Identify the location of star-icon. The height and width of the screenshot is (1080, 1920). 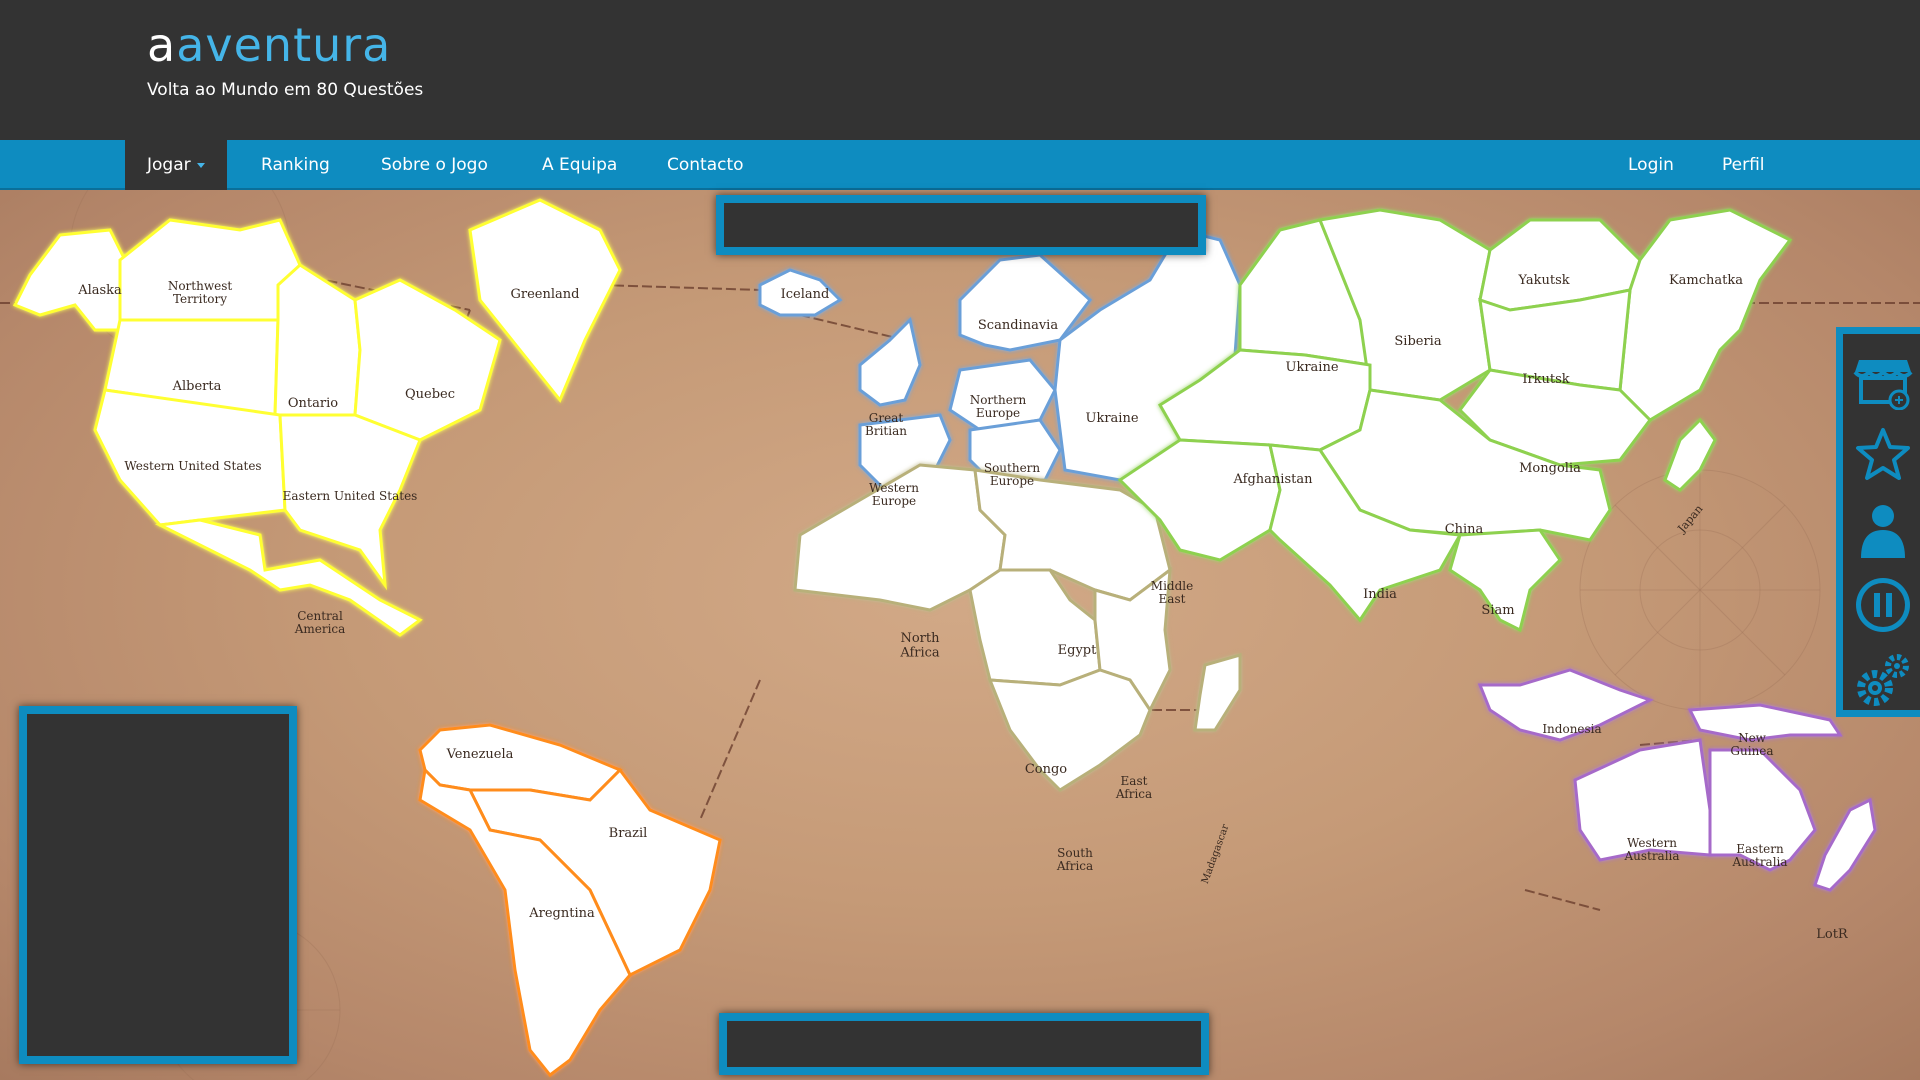
(1883, 454).